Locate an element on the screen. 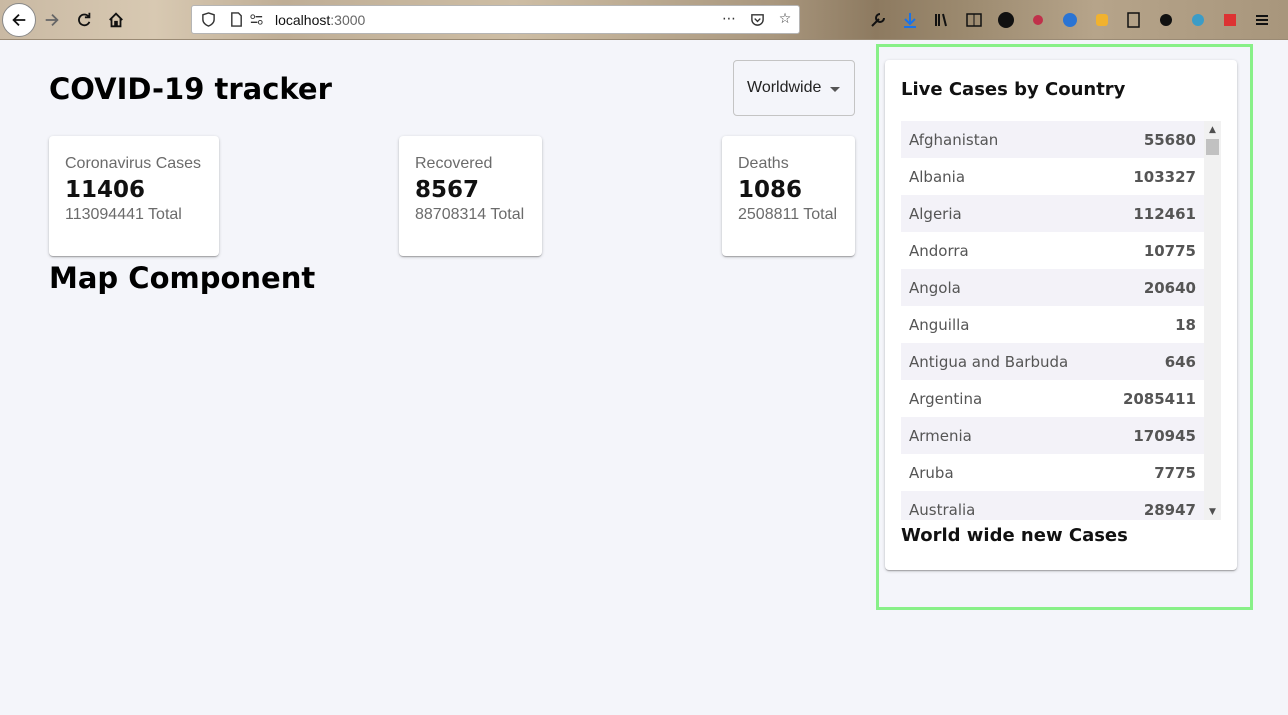 The width and height of the screenshot is (1288, 715). table-row: Anguilla 18 is located at coordinates (1052, 324).